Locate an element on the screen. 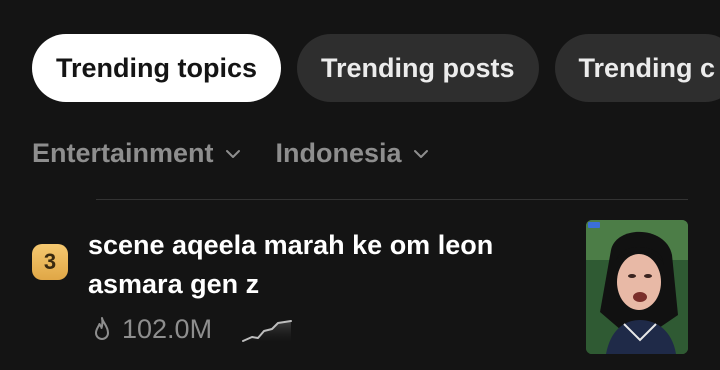 The width and height of the screenshot is (720, 370). topic-stats: 102.0M is located at coordinates (191, 329).